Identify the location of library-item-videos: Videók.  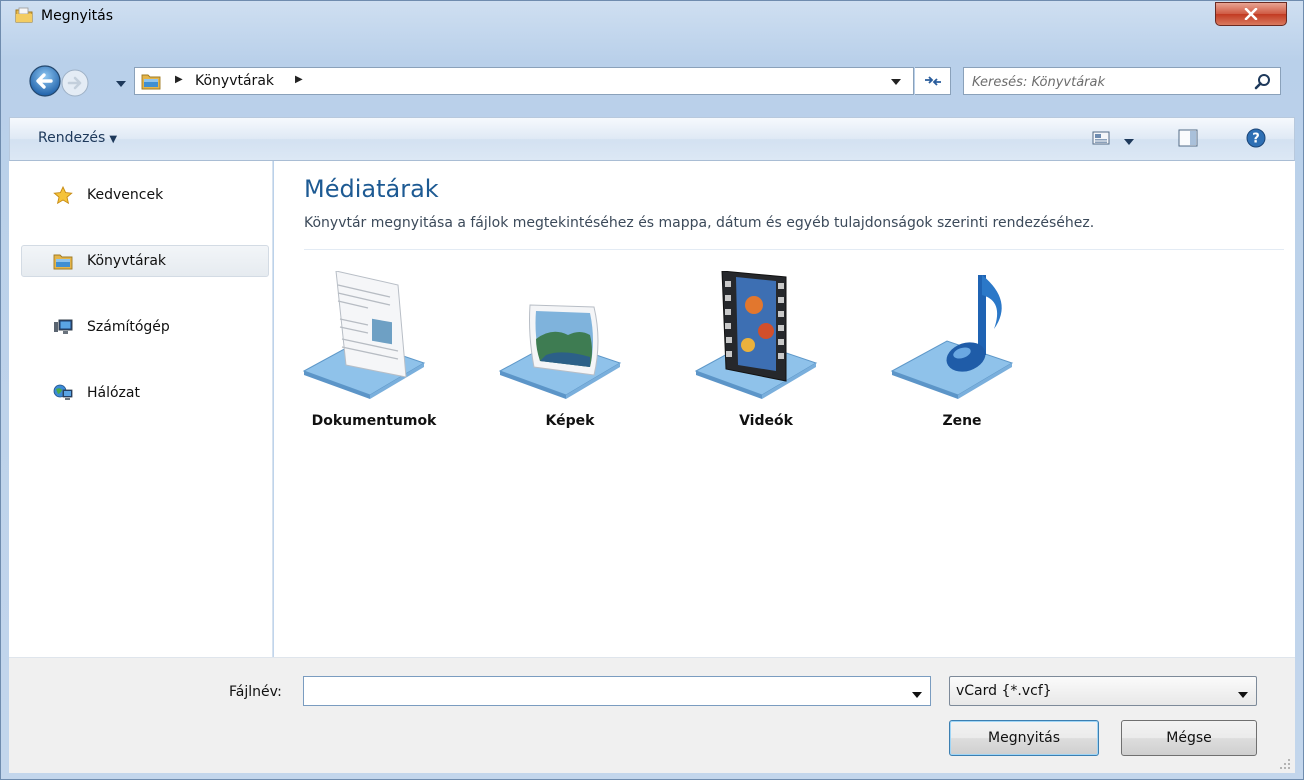
(766, 361).